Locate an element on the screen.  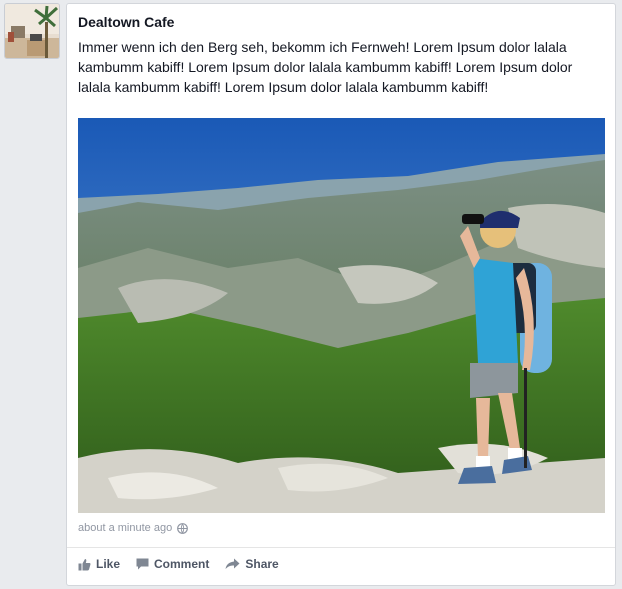
share-button: Share is located at coordinates (252, 564).